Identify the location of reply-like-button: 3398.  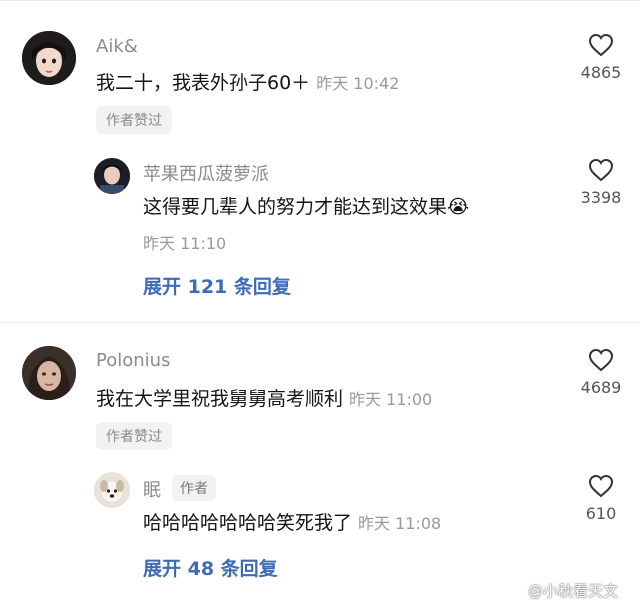
(601, 182).